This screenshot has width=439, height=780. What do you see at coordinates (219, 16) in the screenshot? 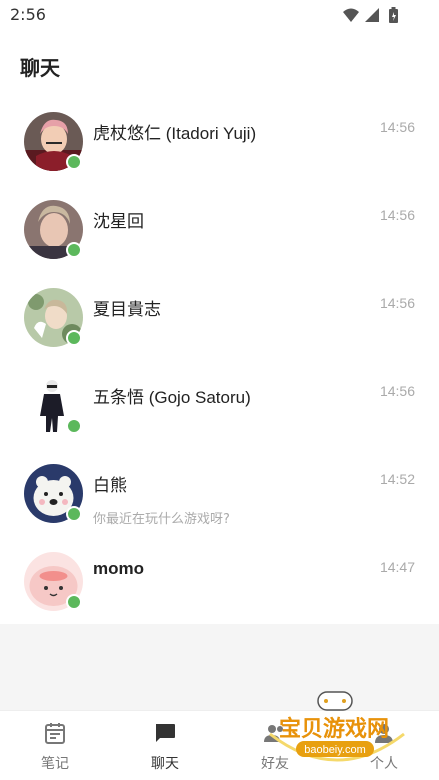
I see `status-bar: 2:56` at bounding box center [219, 16].